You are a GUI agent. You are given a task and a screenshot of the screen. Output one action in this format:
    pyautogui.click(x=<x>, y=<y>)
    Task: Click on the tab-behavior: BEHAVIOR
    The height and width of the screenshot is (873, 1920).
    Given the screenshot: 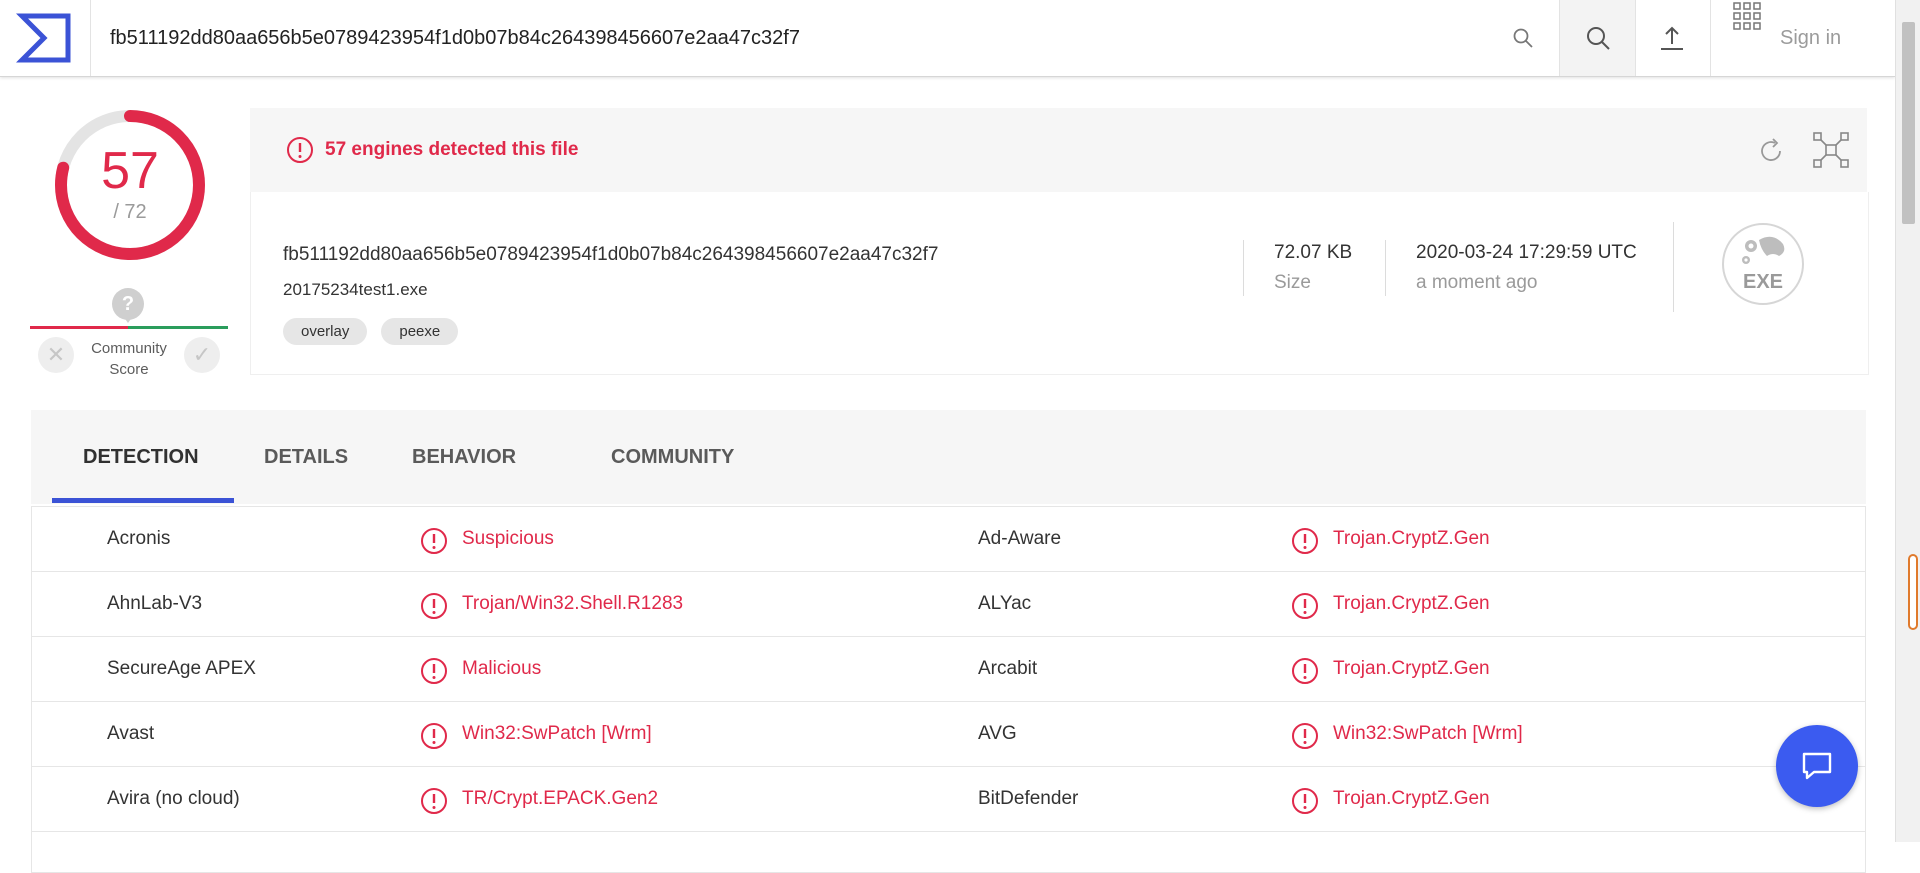 What is the action you would take?
    pyautogui.click(x=464, y=457)
    